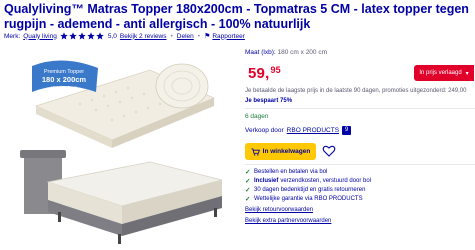 The width and height of the screenshot is (475, 250). I want to click on rating-value: 5,0, so click(112, 36).